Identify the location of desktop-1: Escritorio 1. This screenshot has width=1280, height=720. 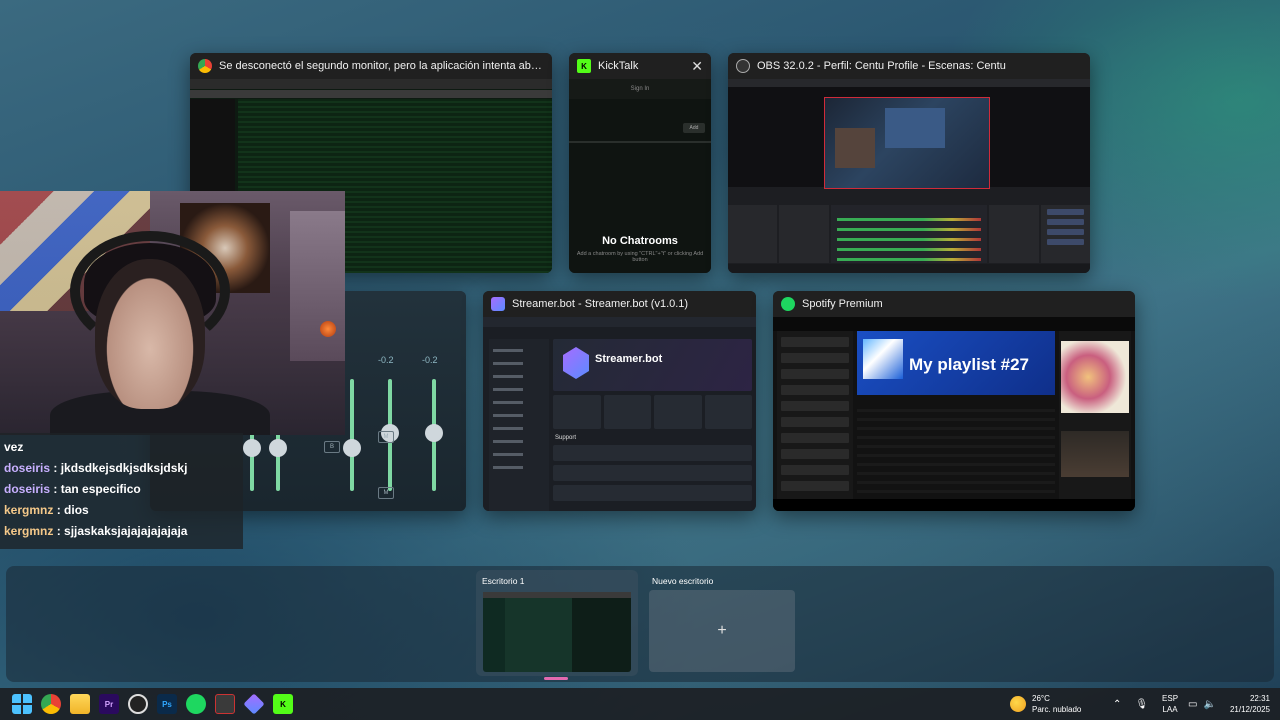
(557, 625).